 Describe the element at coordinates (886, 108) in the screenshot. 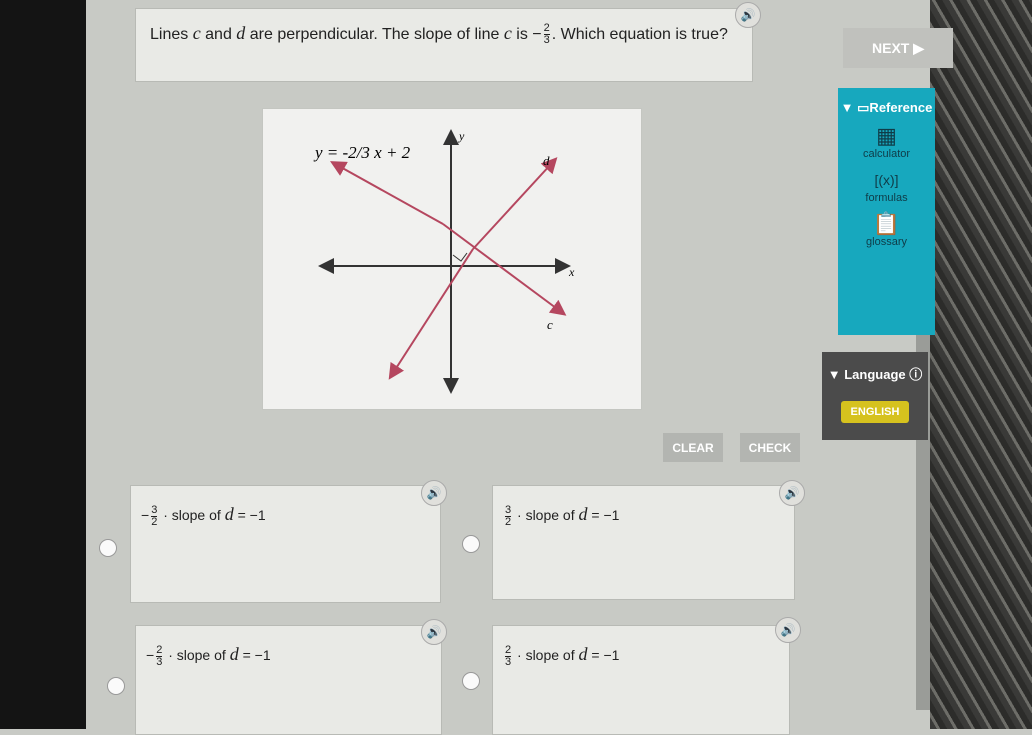

I see `reference-toggle: ▼ ▭Reference` at that location.